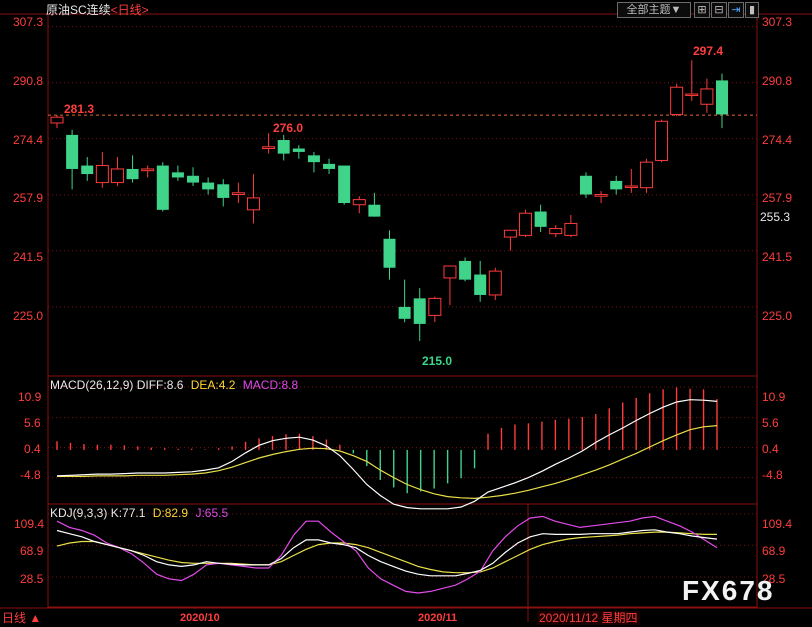  I want to click on kdj-j-label: J:65.5, so click(212, 513).